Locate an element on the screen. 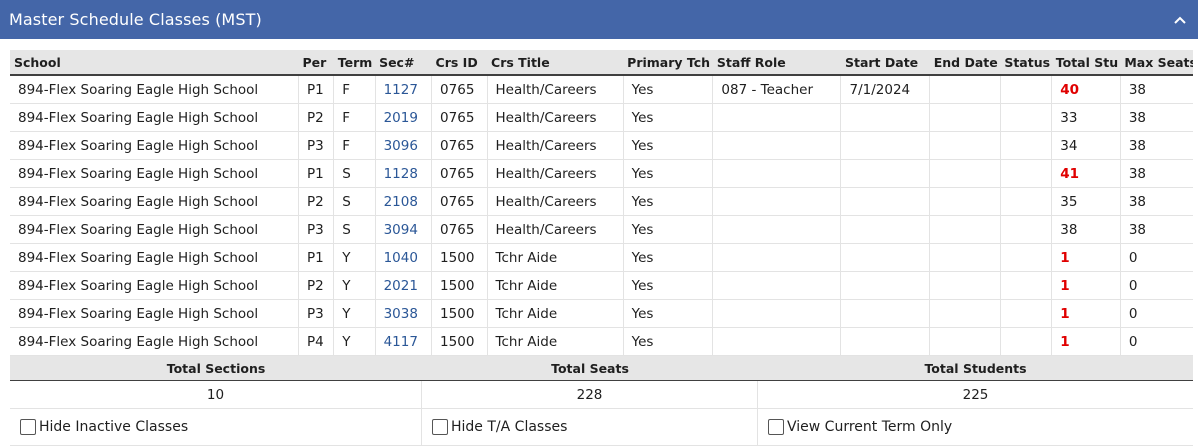 The width and height of the screenshot is (1198, 446). panel-title: Master Schedule Classes (MST) is located at coordinates (135, 19).